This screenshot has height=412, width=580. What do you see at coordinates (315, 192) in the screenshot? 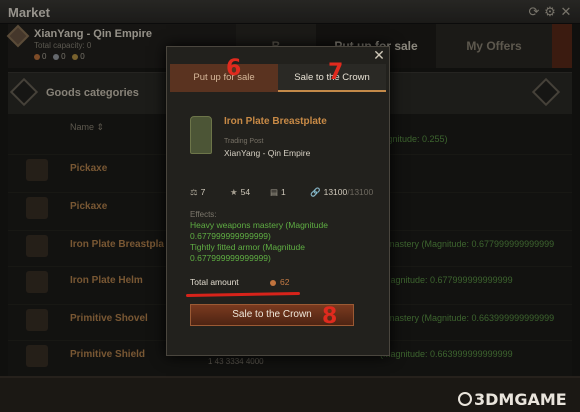
I see `durability-icon: 🔗` at bounding box center [315, 192].